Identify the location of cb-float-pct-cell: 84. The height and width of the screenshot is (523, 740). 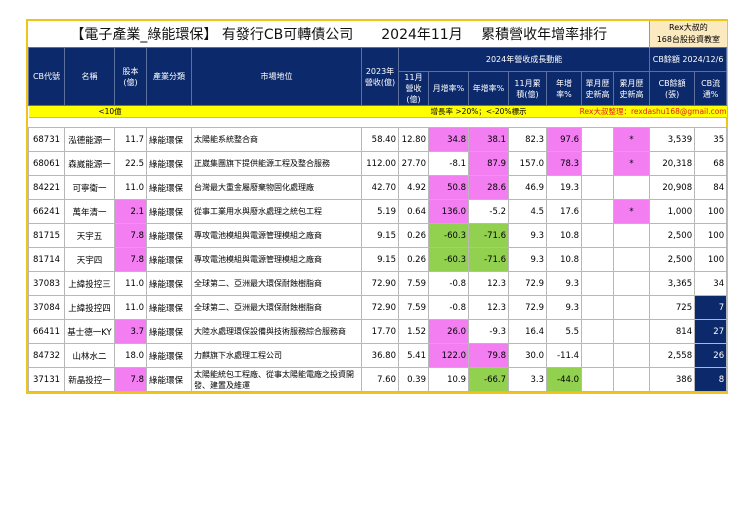
(711, 187).